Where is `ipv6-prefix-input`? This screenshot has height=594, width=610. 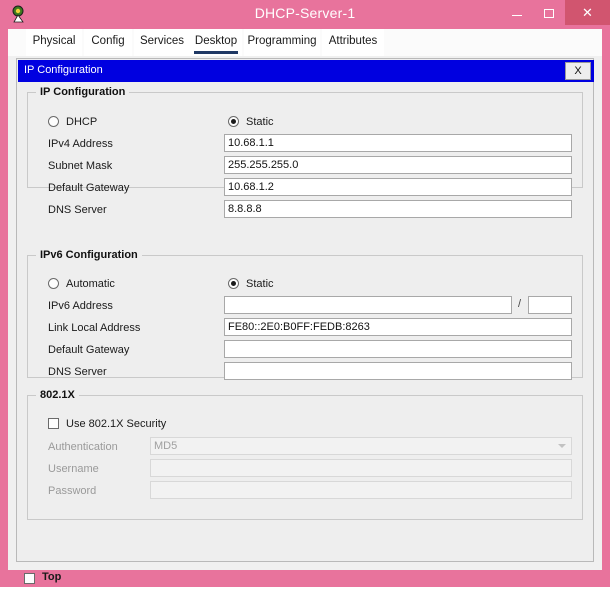
ipv6-prefix-input is located at coordinates (550, 305).